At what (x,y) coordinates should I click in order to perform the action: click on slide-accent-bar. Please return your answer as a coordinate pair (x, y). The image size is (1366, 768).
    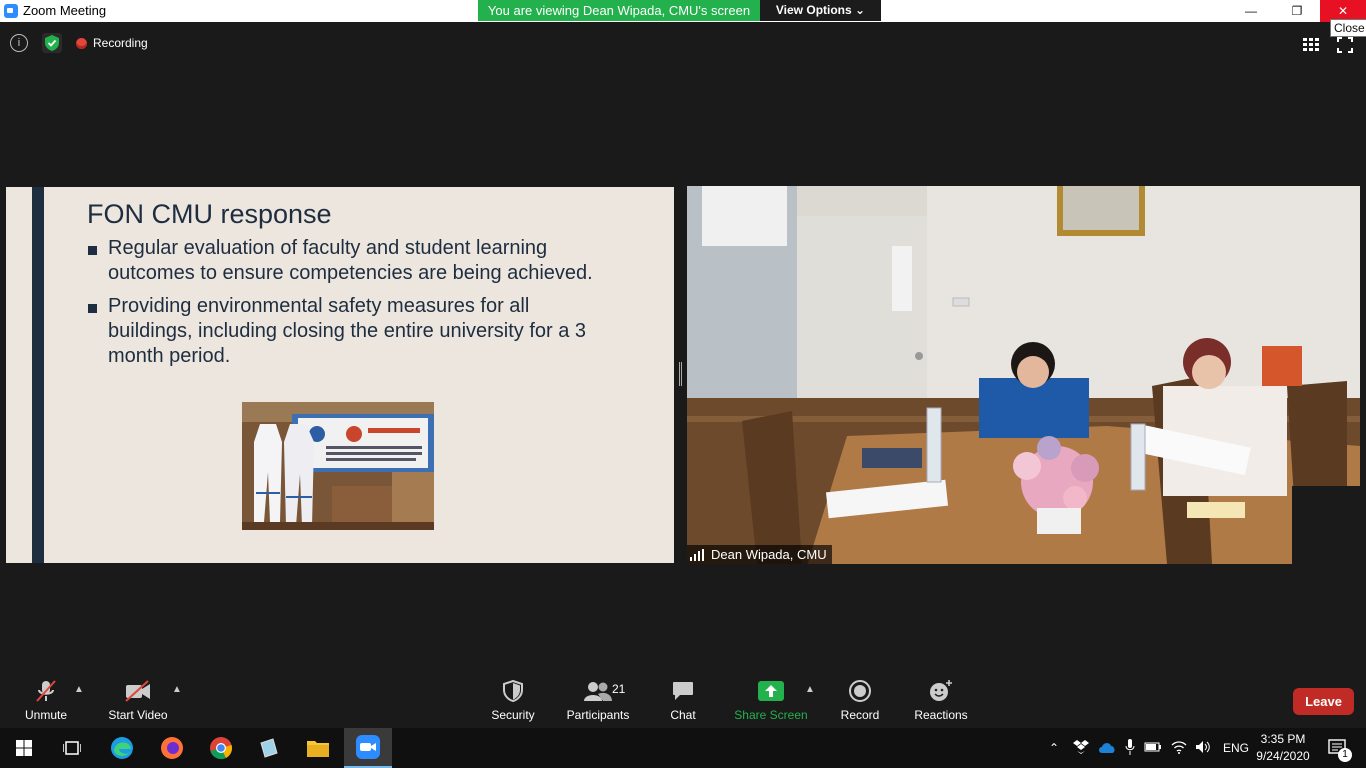
    Looking at the image, I should click on (38, 375).